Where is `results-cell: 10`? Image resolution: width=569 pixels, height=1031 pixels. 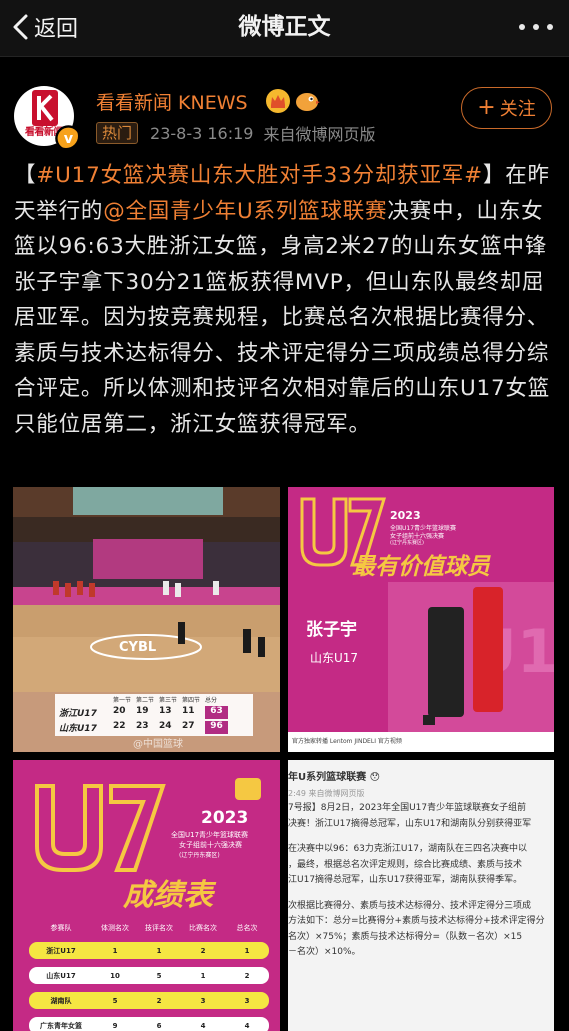 results-cell: 10 is located at coordinates (115, 975).